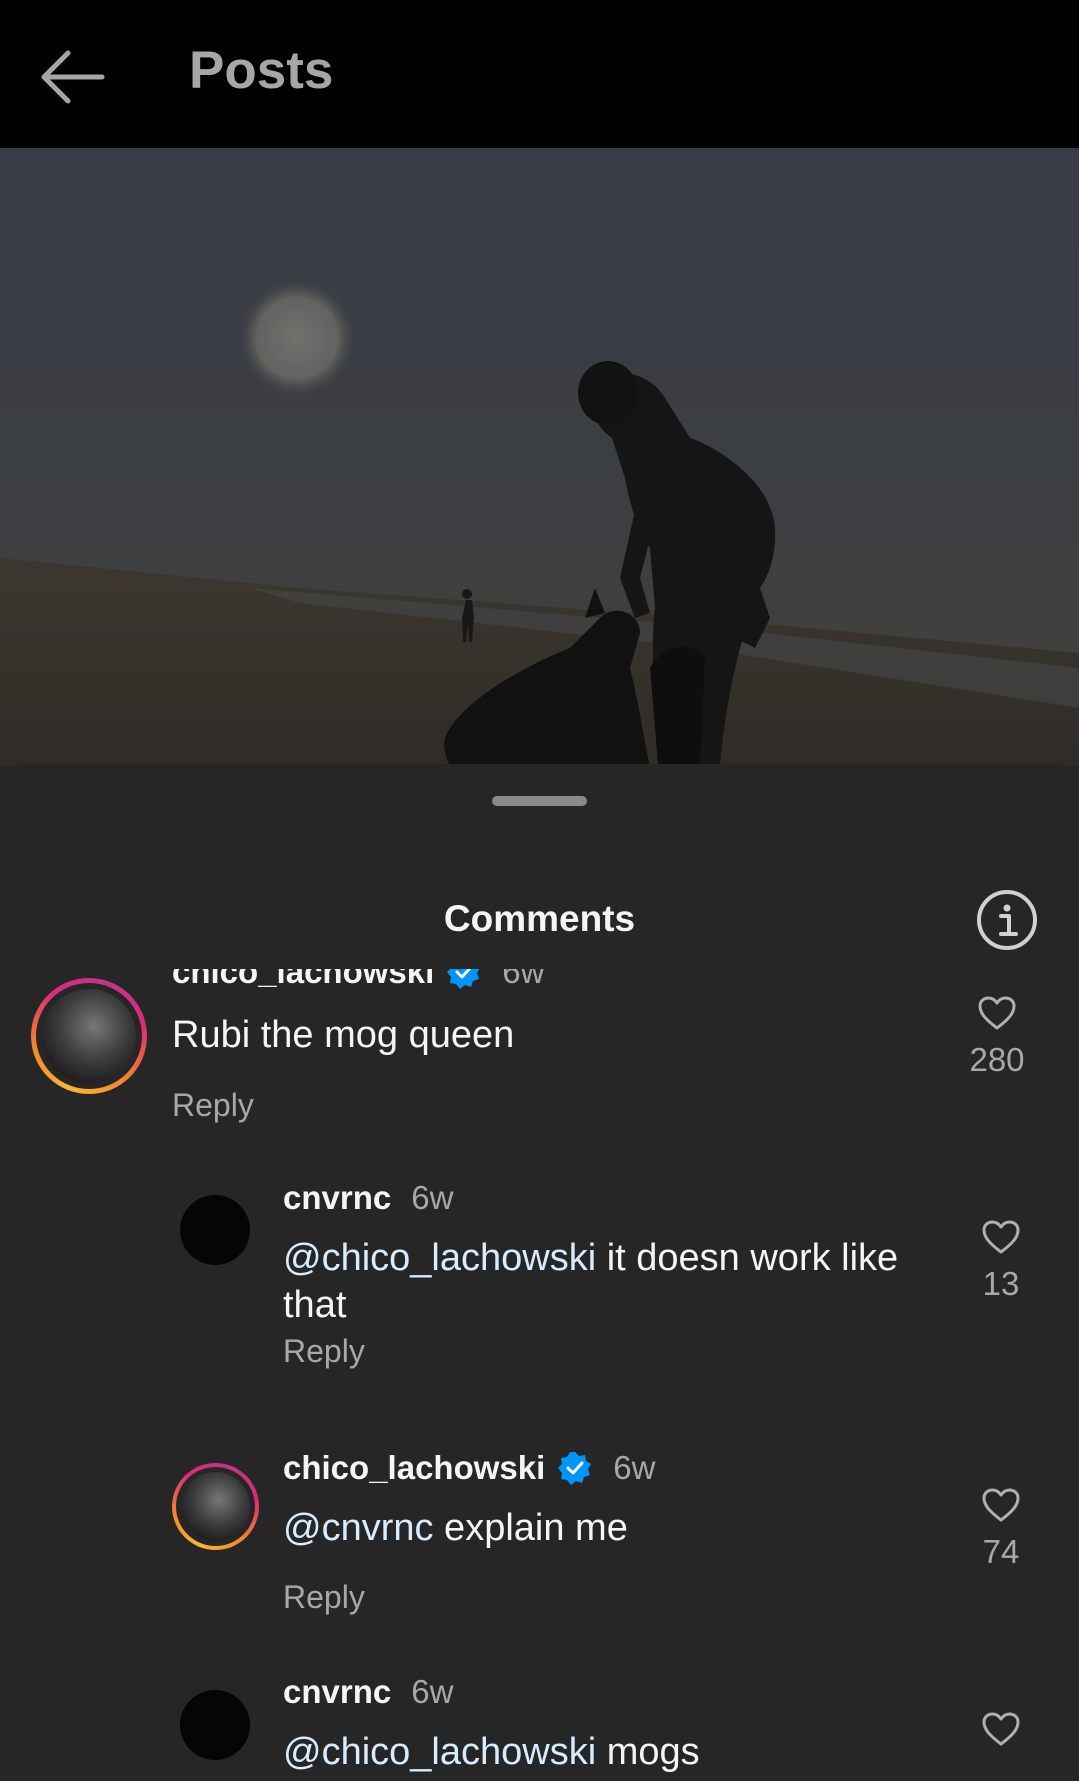 The height and width of the screenshot is (1781, 1079). What do you see at coordinates (1001, 1529) in the screenshot?
I see `like-control: 74` at bounding box center [1001, 1529].